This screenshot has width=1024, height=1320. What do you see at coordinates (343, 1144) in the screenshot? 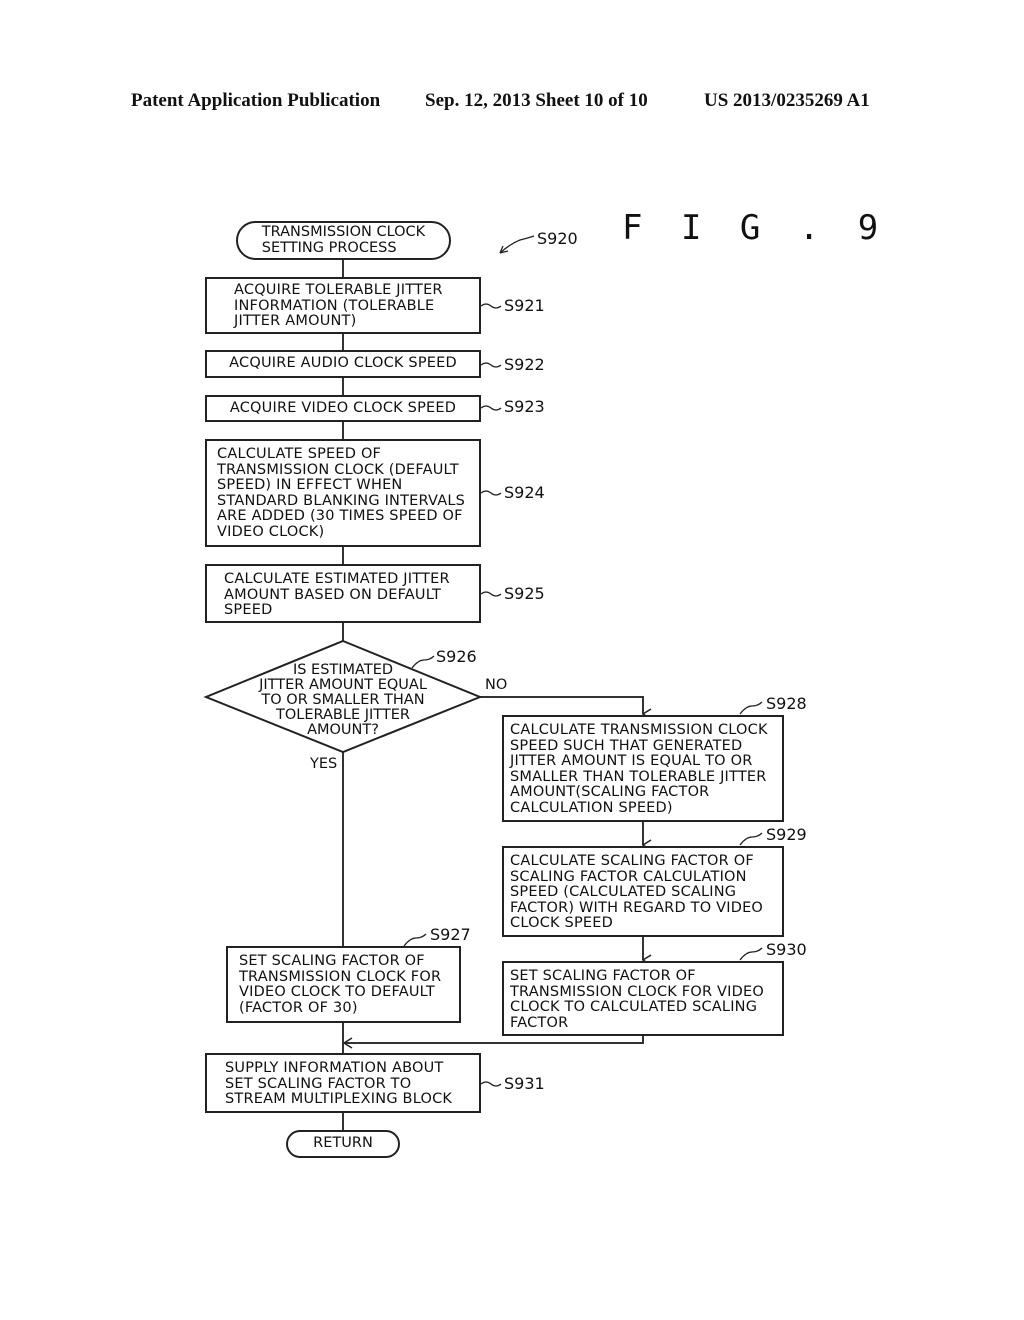
I see `return-terminator: RETURN` at bounding box center [343, 1144].